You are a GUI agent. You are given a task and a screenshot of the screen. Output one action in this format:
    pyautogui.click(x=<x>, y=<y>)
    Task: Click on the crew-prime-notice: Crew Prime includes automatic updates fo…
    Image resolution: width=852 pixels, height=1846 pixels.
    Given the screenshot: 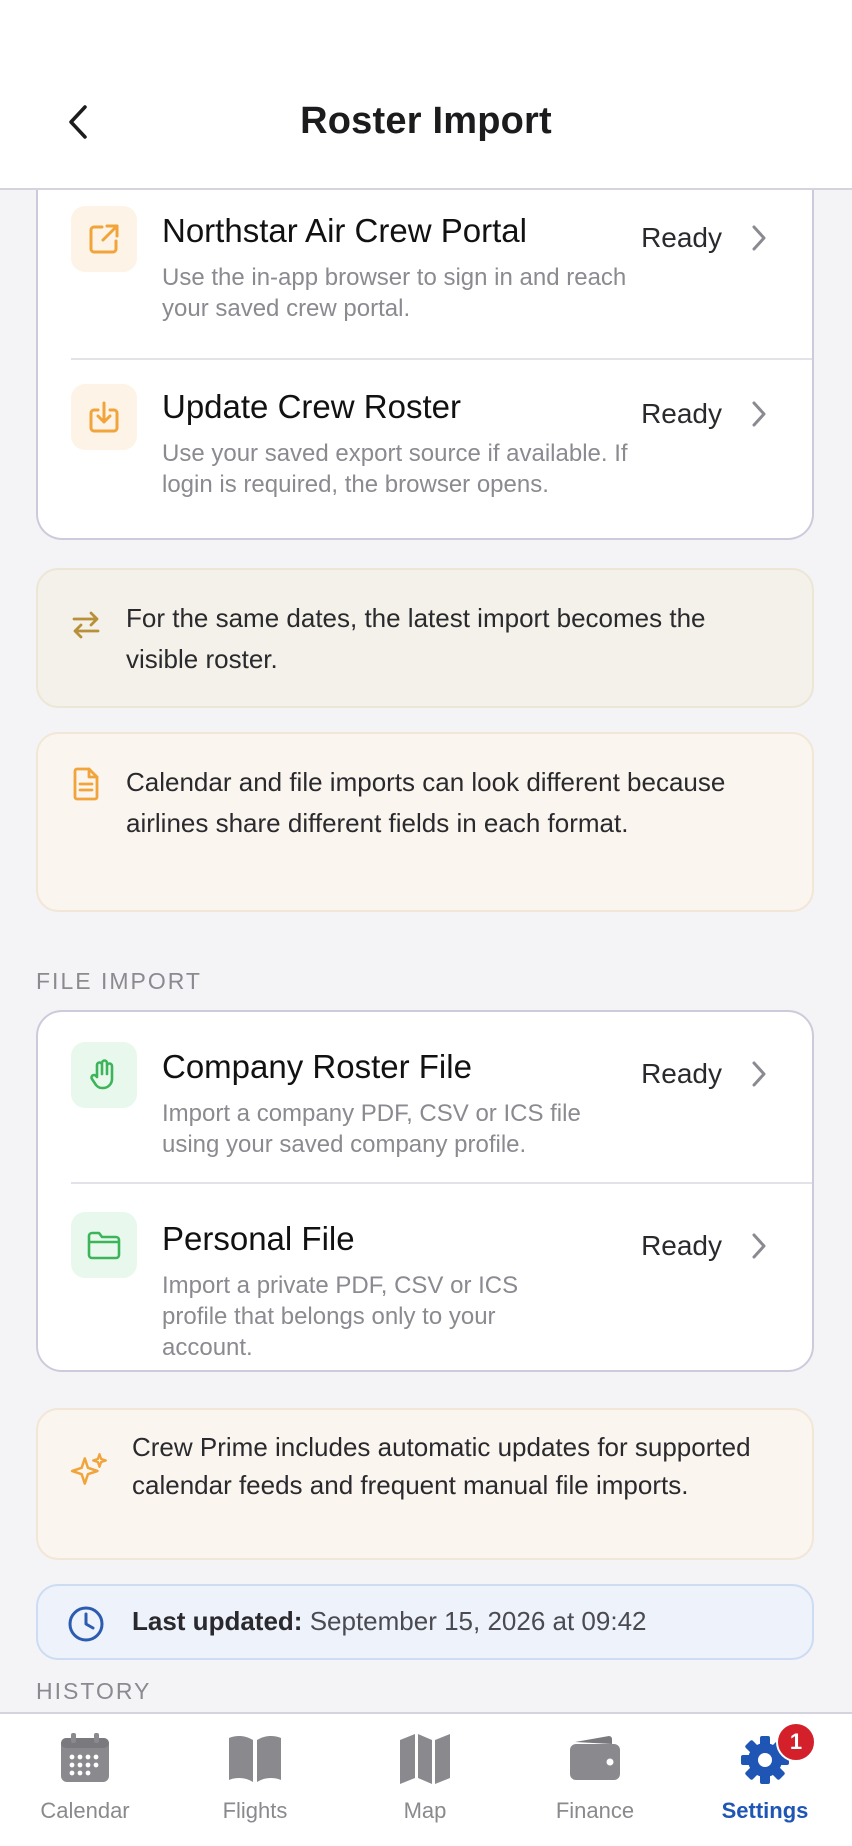 What is the action you would take?
    pyautogui.click(x=425, y=1484)
    